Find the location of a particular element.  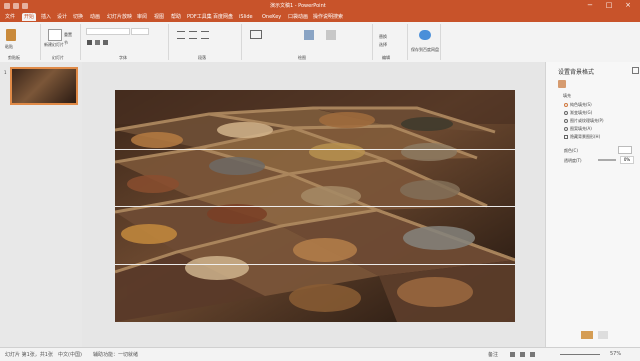

tab-baidu: 百度网盘 is located at coordinates (223, 17).